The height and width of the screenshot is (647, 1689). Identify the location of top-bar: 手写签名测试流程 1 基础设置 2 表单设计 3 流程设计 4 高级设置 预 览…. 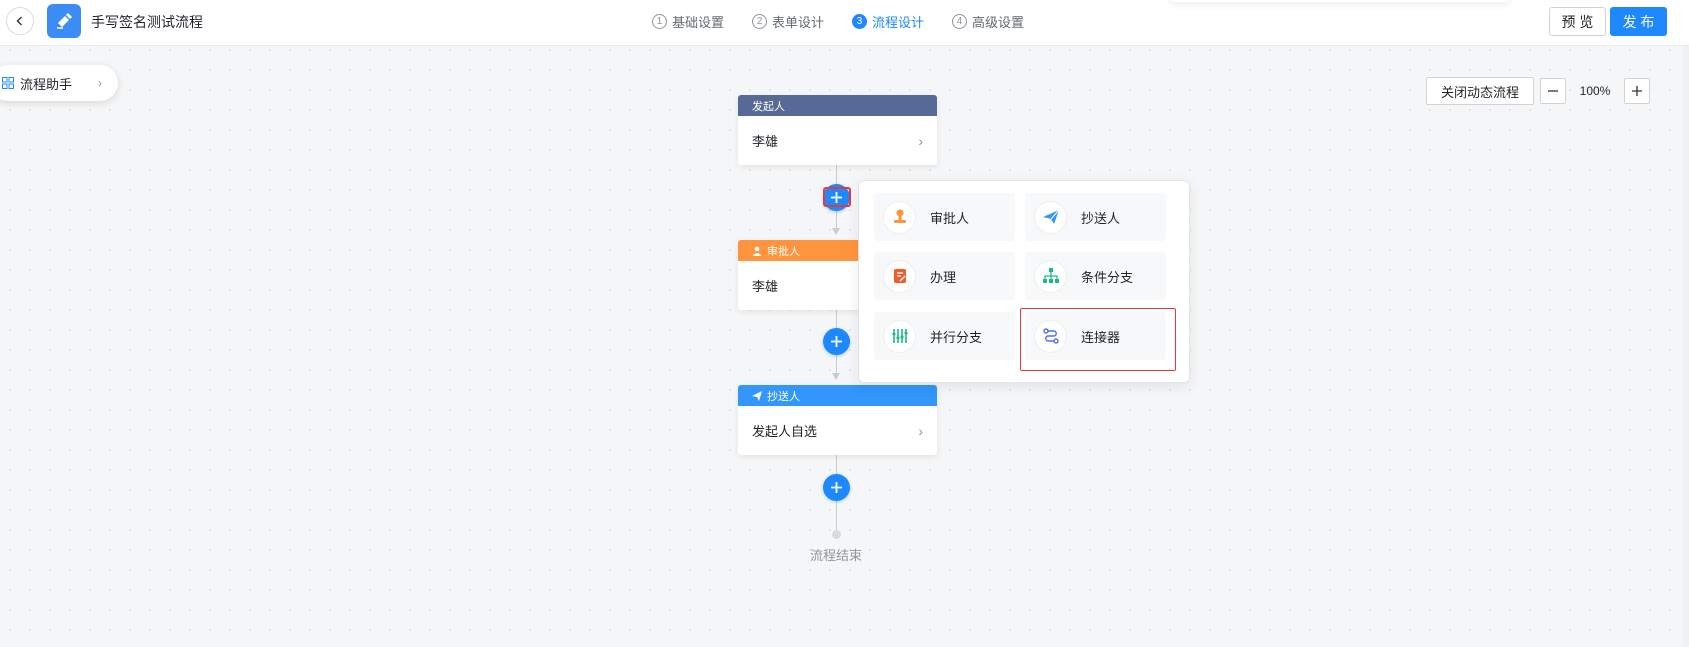
(844, 23).